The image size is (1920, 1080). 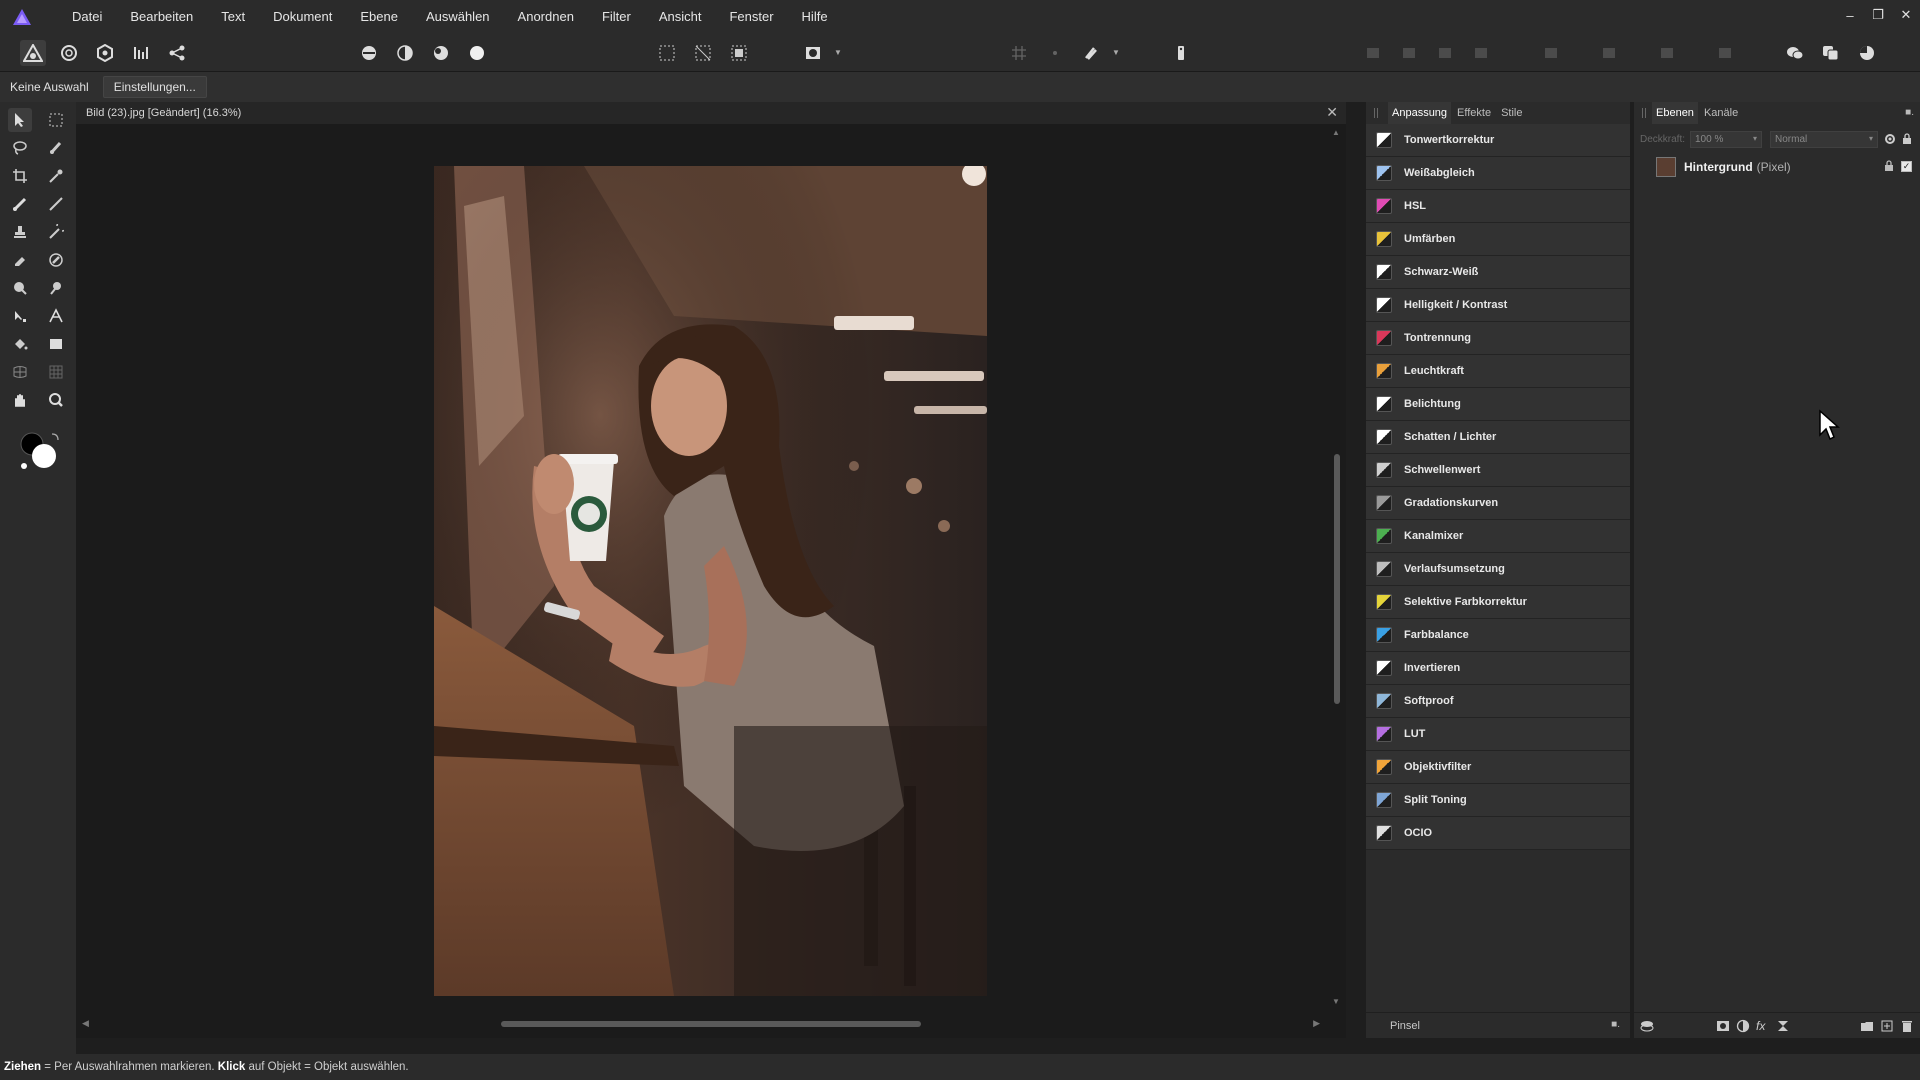 What do you see at coordinates (1498, 239) in the screenshot?
I see `adjustment-item: Umfärben` at bounding box center [1498, 239].